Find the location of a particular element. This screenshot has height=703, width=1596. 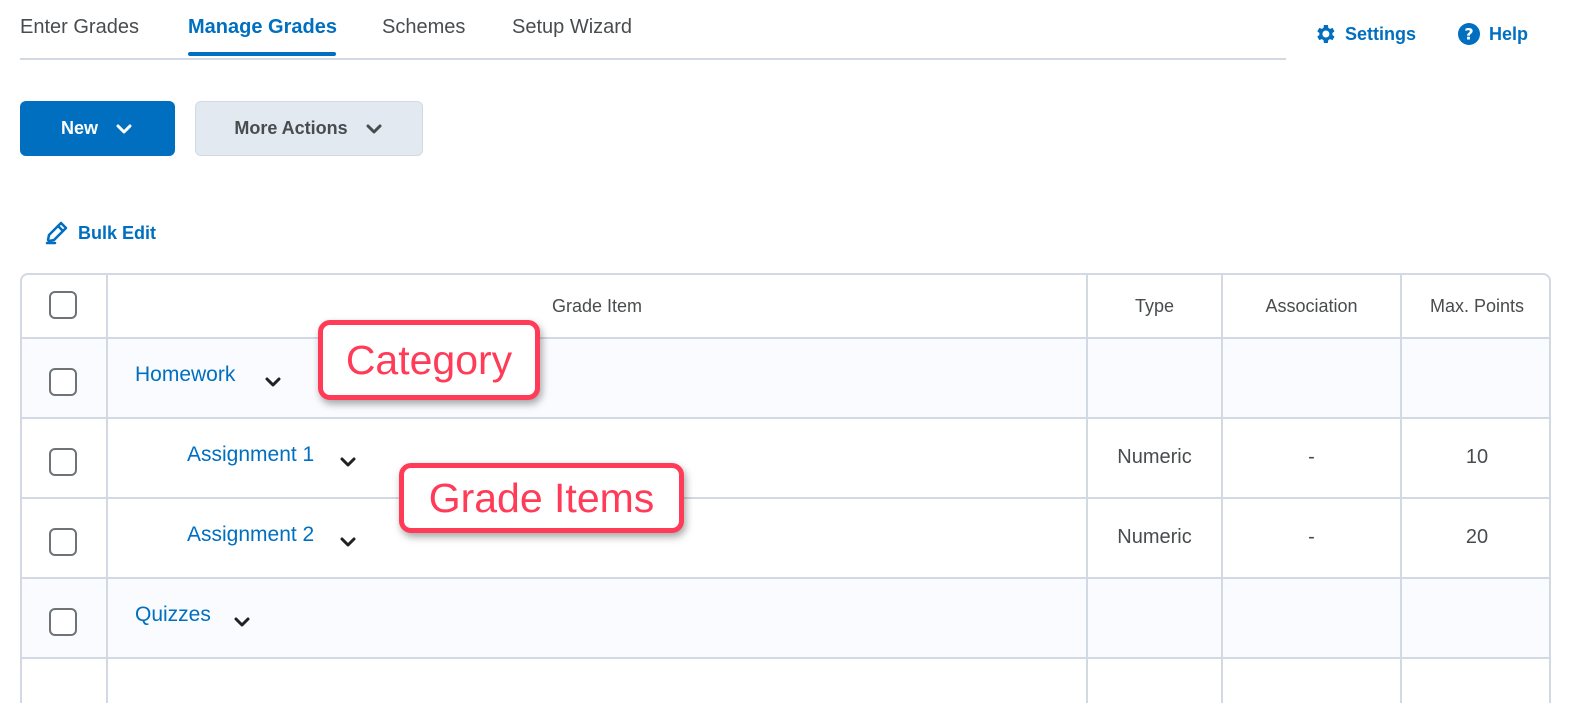

bulk-edit-label: Bulk Edit is located at coordinates (117, 232).